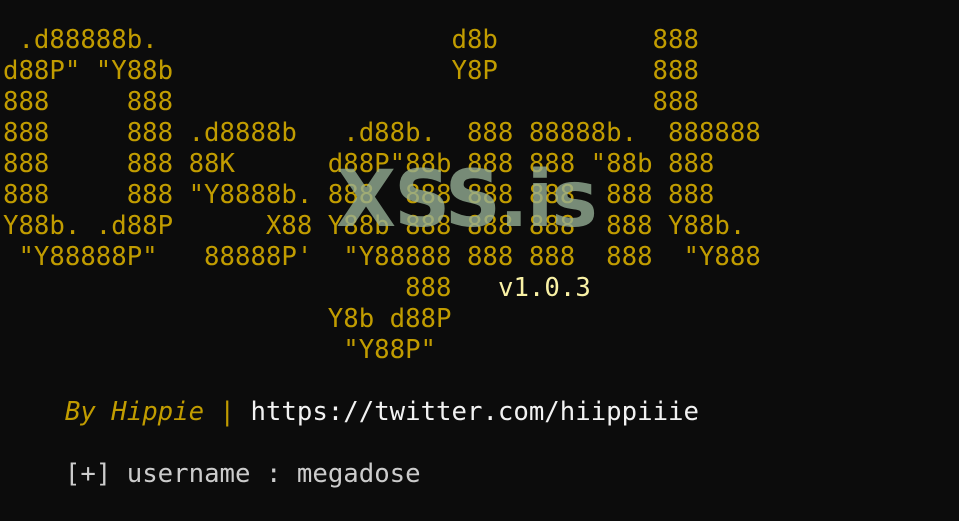  I want to click on version-label: v1.0.3, so click(544, 288).